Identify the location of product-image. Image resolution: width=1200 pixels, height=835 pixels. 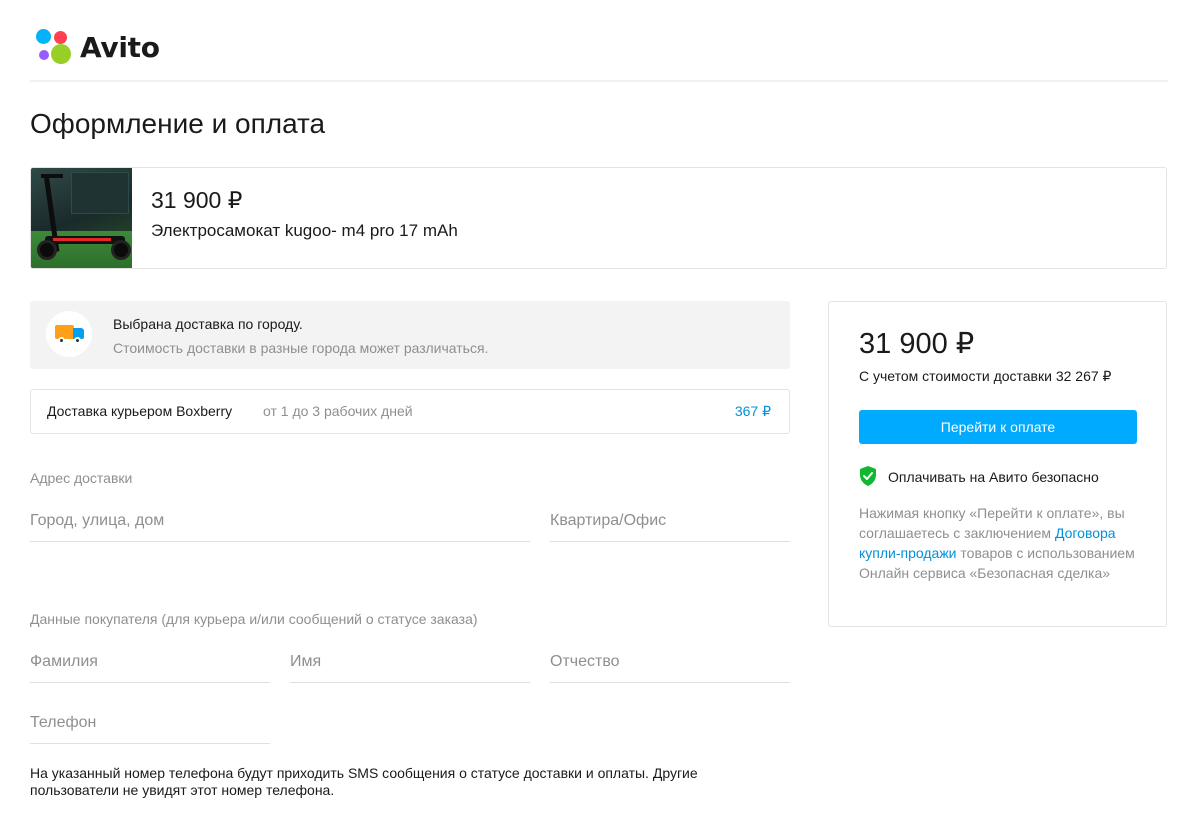
(81, 218).